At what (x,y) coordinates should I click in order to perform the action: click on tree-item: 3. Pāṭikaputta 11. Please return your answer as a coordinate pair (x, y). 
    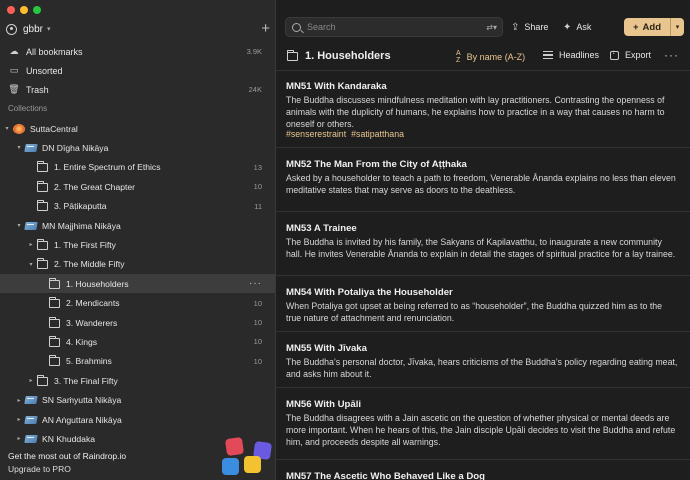
    Looking at the image, I should click on (137, 206).